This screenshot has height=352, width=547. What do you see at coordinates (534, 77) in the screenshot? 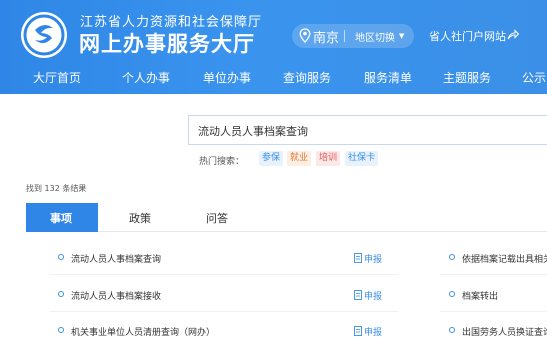
I see `nav-item-public: 公示` at bounding box center [534, 77].